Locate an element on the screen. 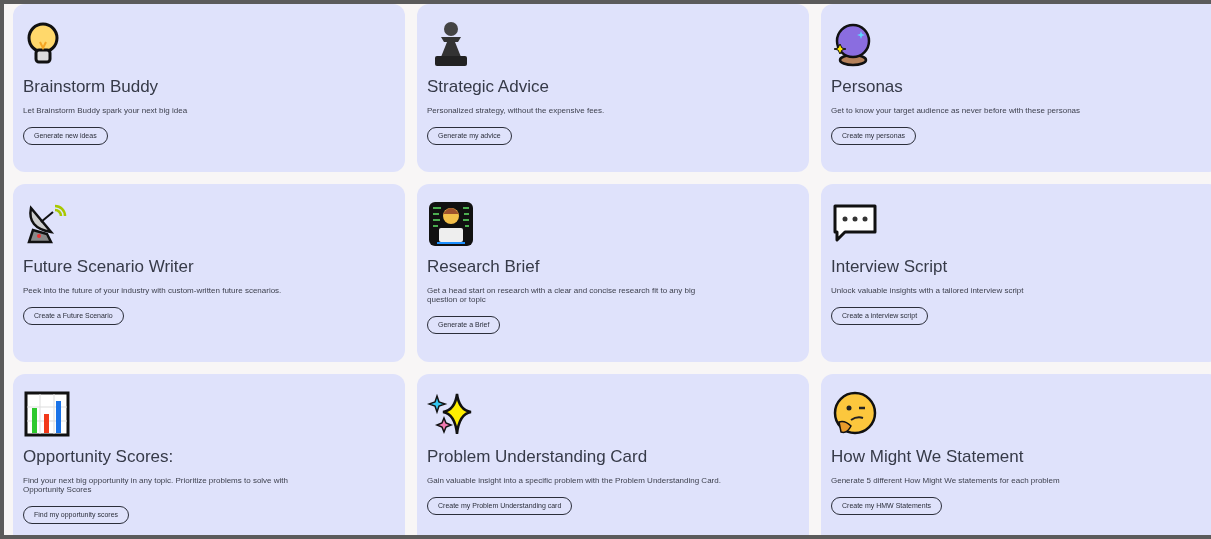  card-description: Unlock valuable insights with a tailored interview script is located at coordinates (927, 290).